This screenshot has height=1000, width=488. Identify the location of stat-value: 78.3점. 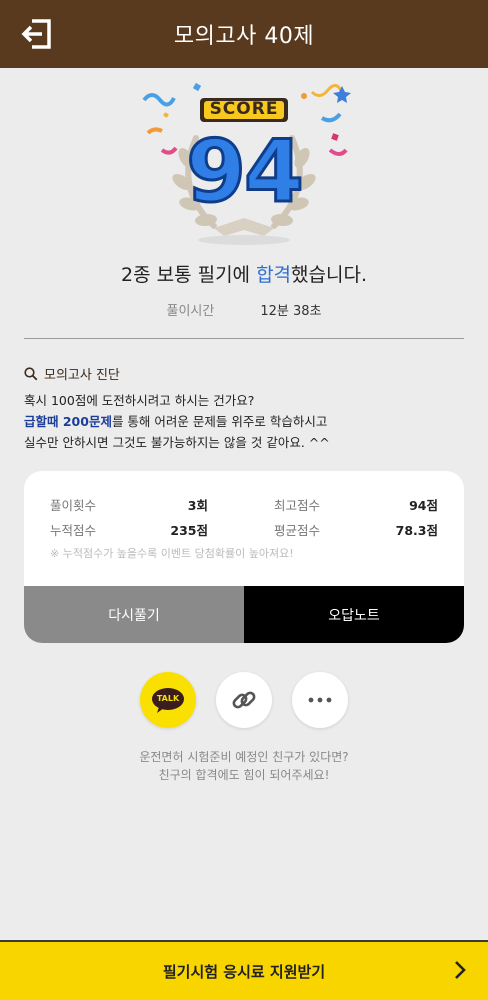
(416, 530).